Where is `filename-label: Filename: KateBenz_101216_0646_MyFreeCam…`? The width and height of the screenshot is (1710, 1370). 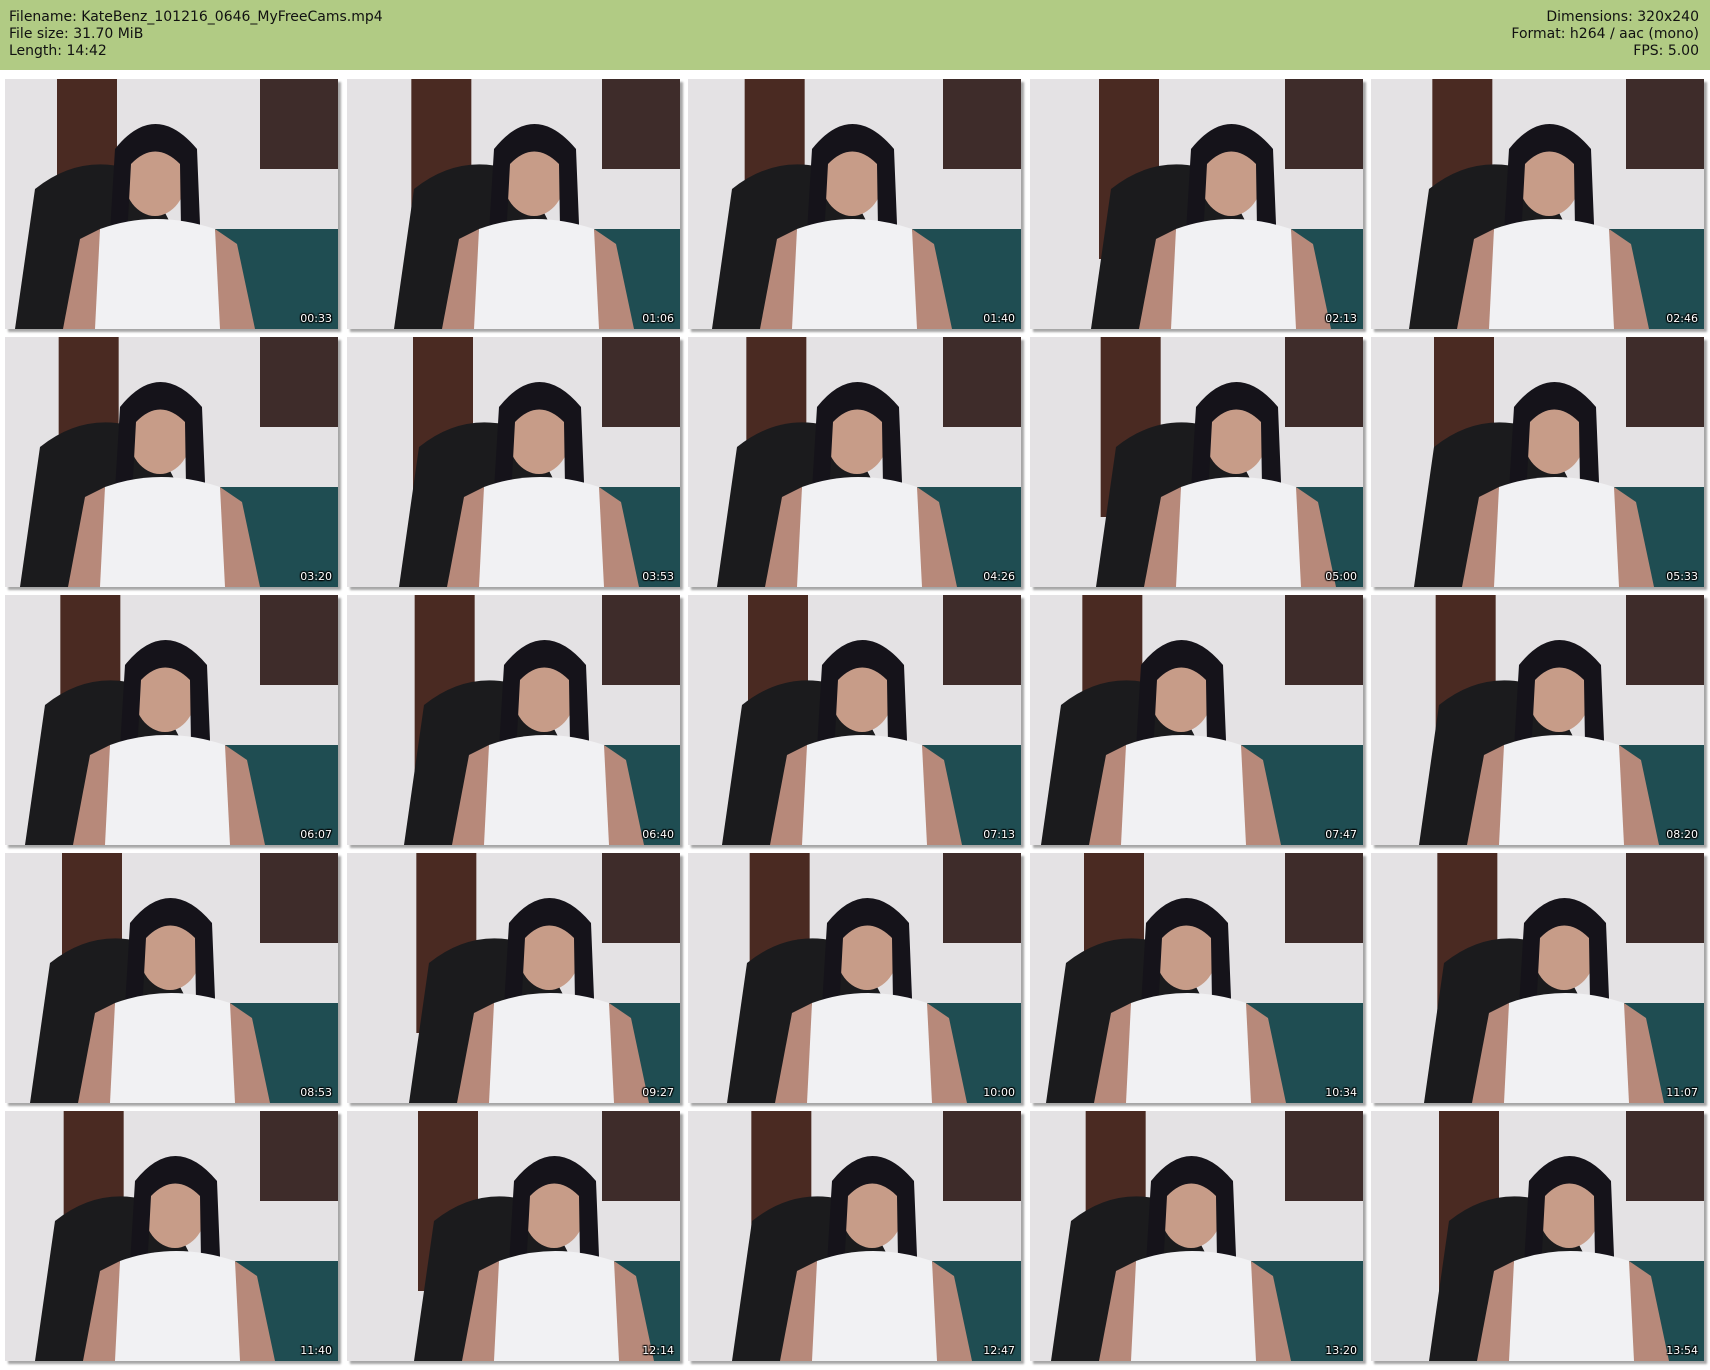 filename-label: Filename: KateBenz_101216_0646_MyFreeCam… is located at coordinates (196, 17).